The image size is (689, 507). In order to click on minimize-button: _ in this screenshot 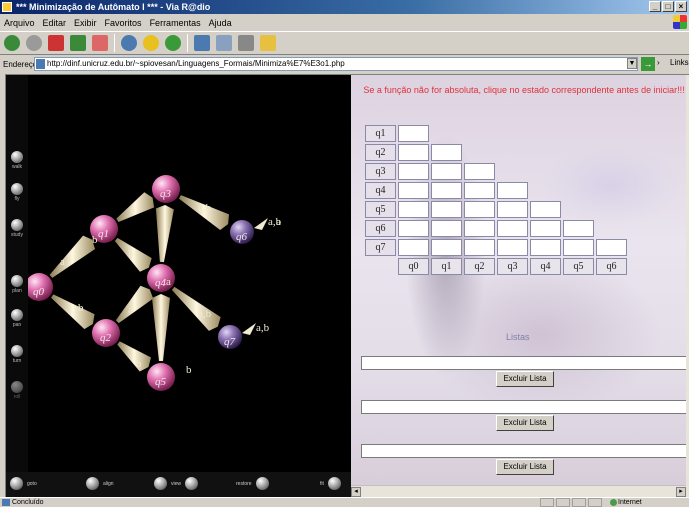, I will do `click(655, 6)`.